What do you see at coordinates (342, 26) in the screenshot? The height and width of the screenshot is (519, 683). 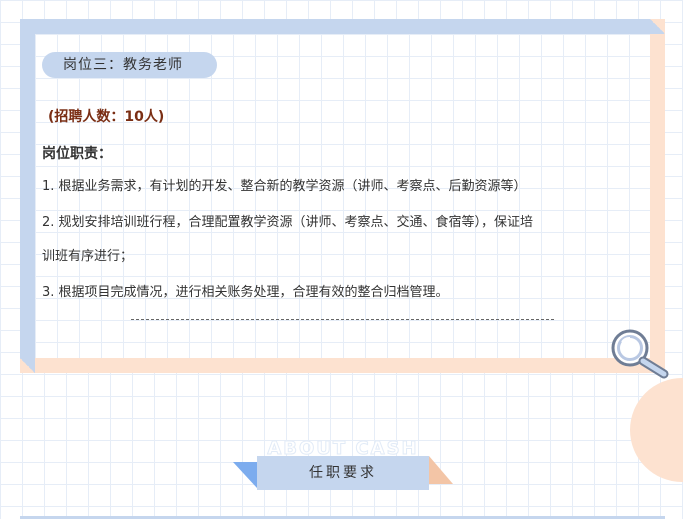 I see `card-frame-top` at bounding box center [342, 26].